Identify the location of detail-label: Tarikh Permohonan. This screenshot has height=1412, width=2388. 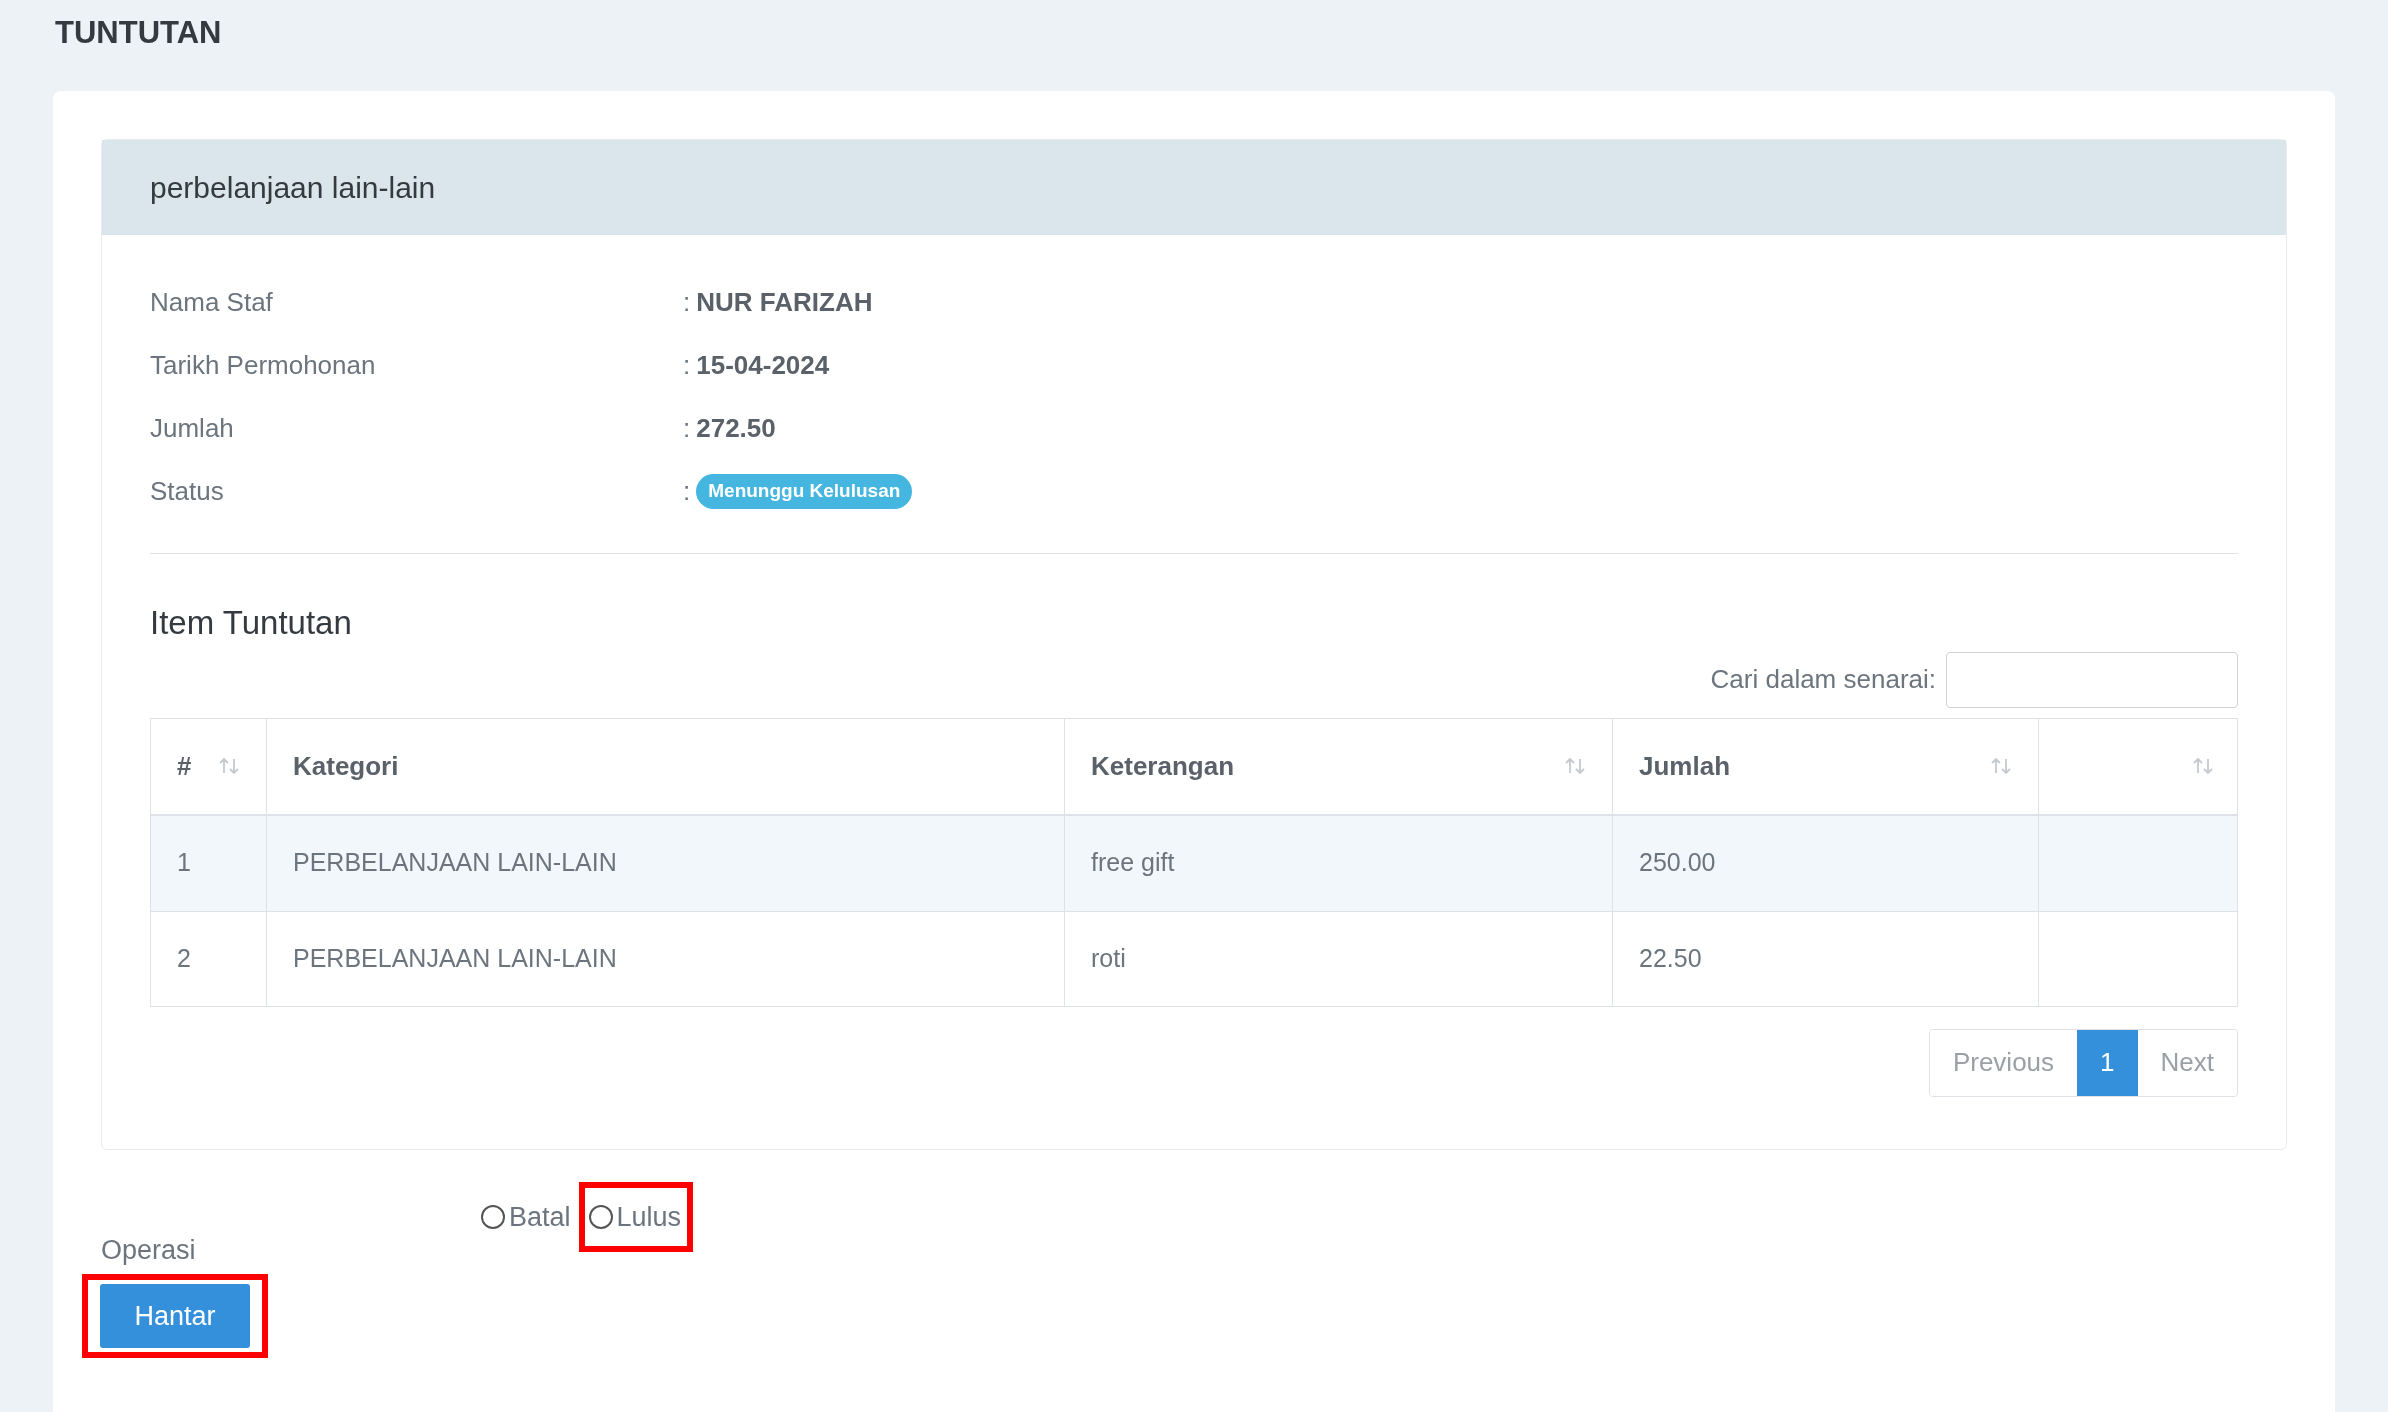
(263, 365).